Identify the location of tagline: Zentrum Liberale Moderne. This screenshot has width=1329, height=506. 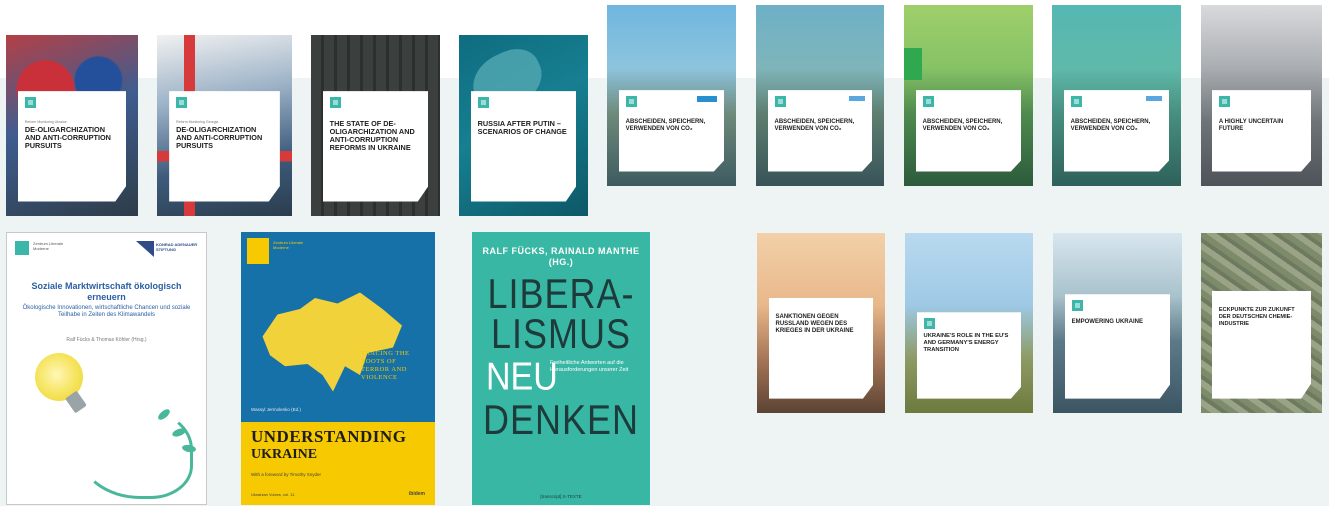
(288, 245).